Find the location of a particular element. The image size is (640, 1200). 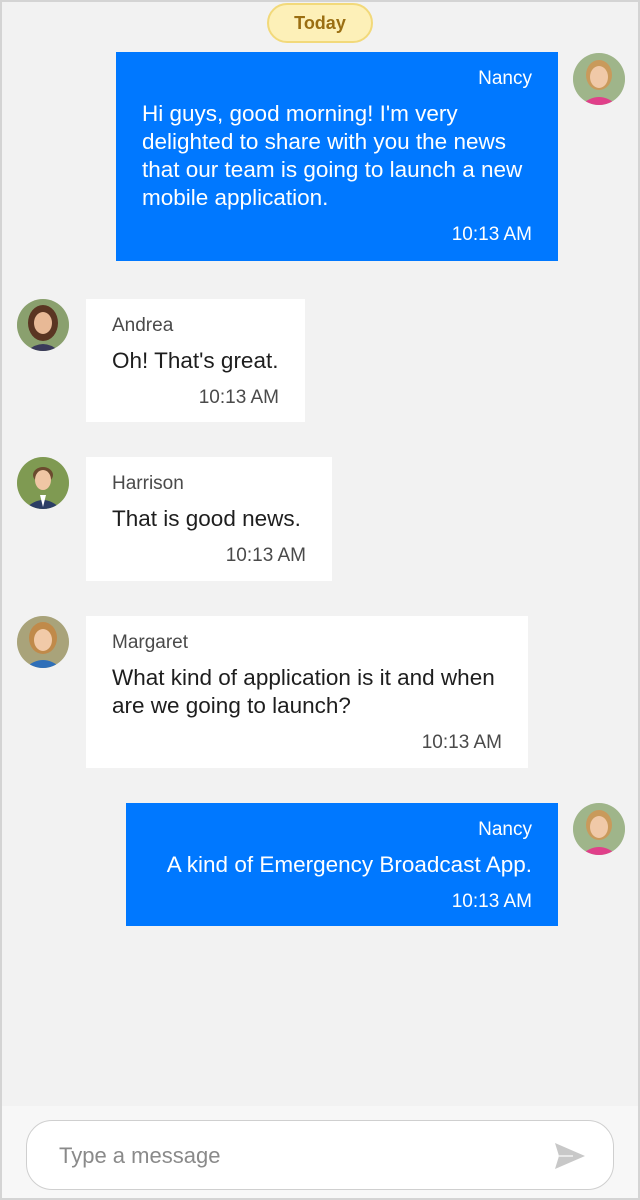

message-composer is located at coordinates (320, 1155).